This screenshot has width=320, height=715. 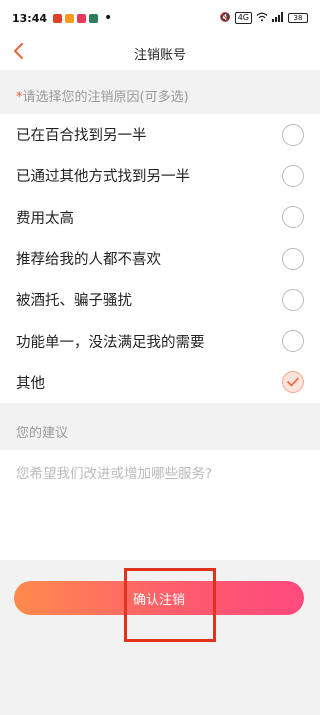 What do you see at coordinates (76, 18) in the screenshot?
I see `notification-icons` at bounding box center [76, 18].